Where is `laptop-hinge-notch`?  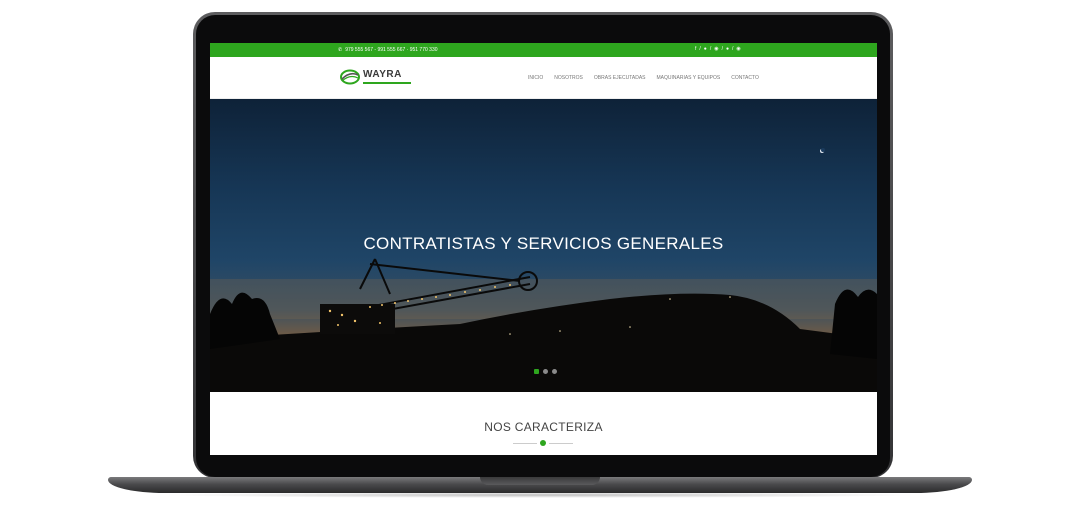 laptop-hinge-notch is located at coordinates (540, 481).